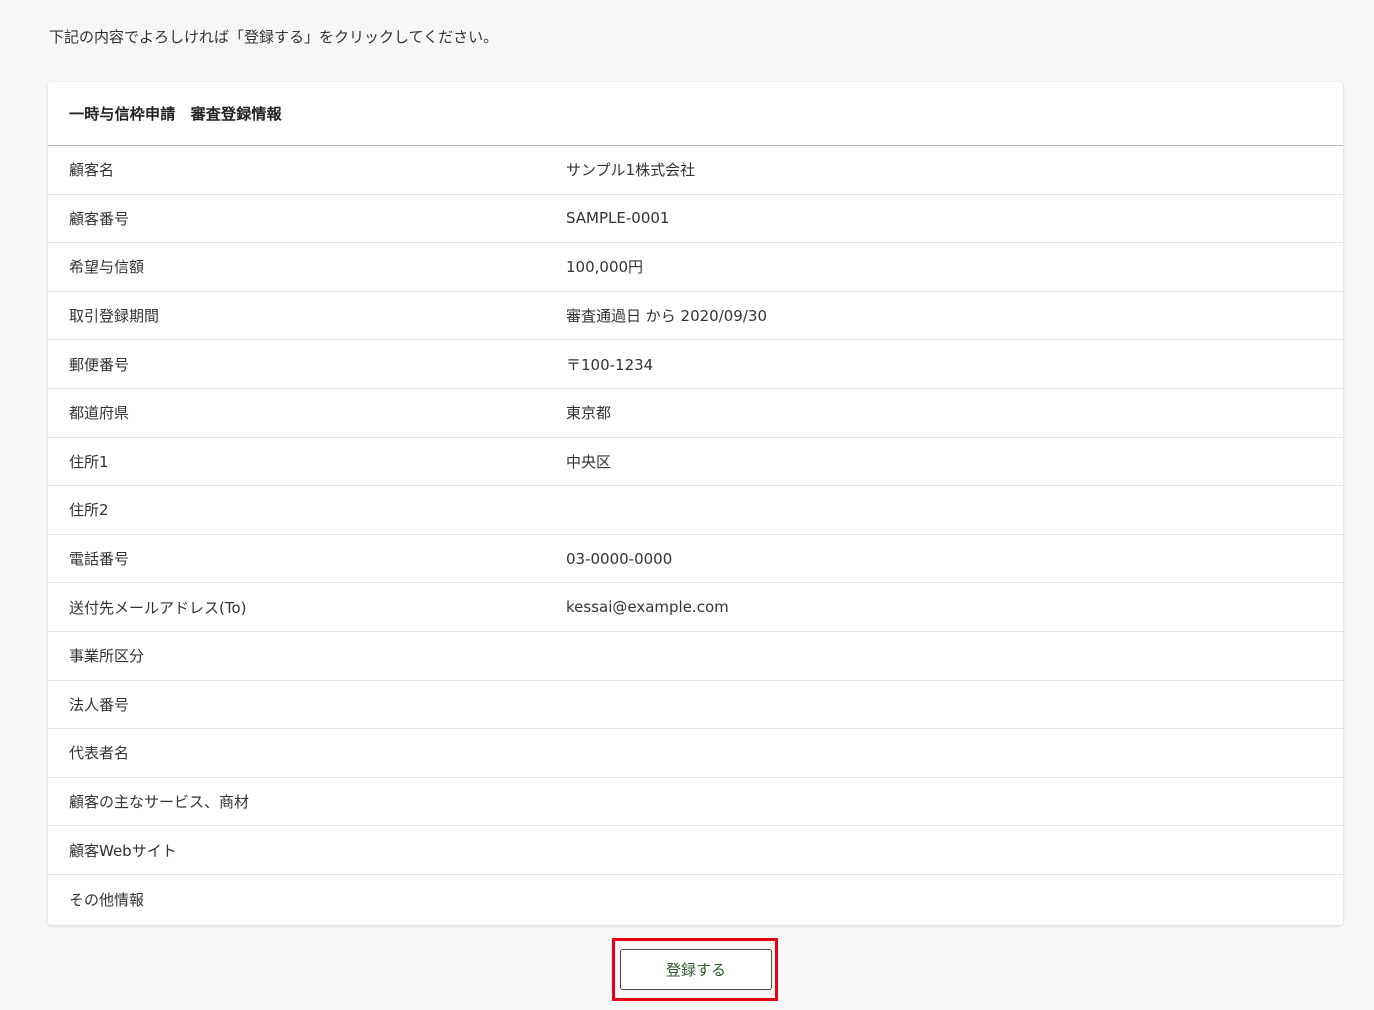 The image size is (1374, 1010). I want to click on row-label: 顧客の主なサービス、商材, so click(159, 802).